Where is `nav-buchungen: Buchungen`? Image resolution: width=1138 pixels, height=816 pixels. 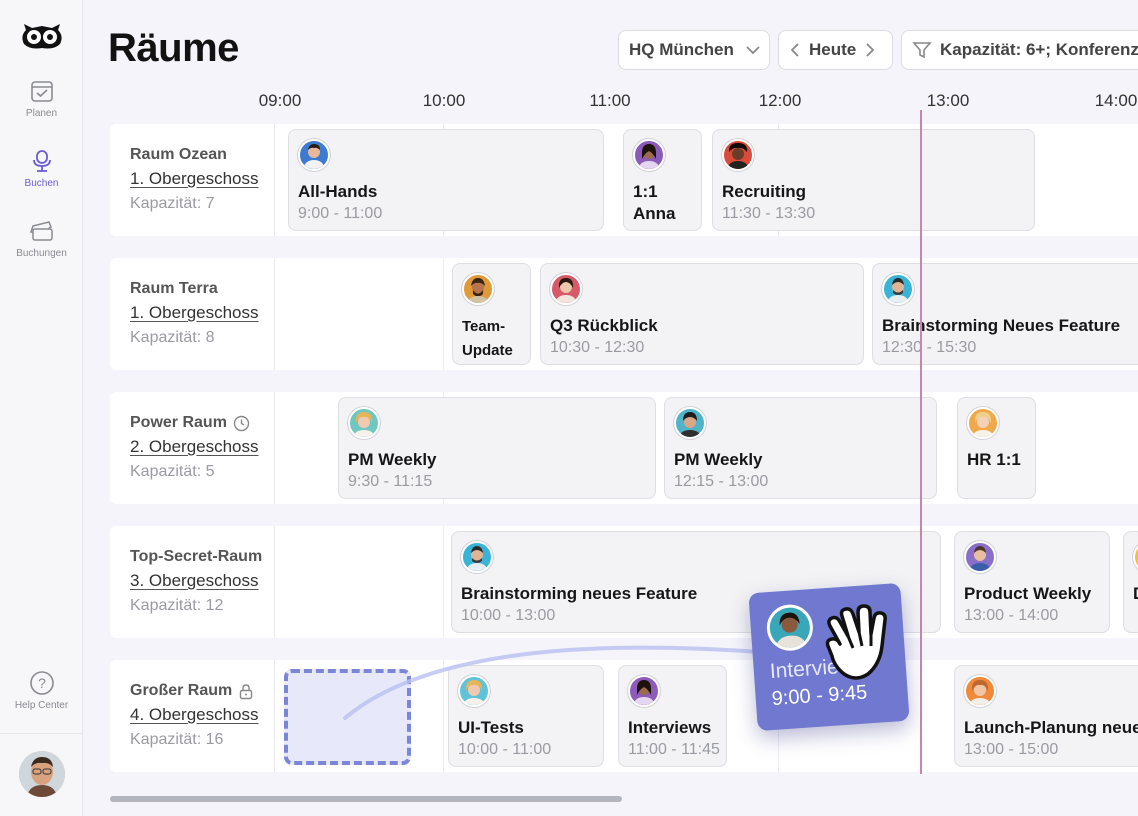 nav-buchungen: Buchungen is located at coordinates (41, 238).